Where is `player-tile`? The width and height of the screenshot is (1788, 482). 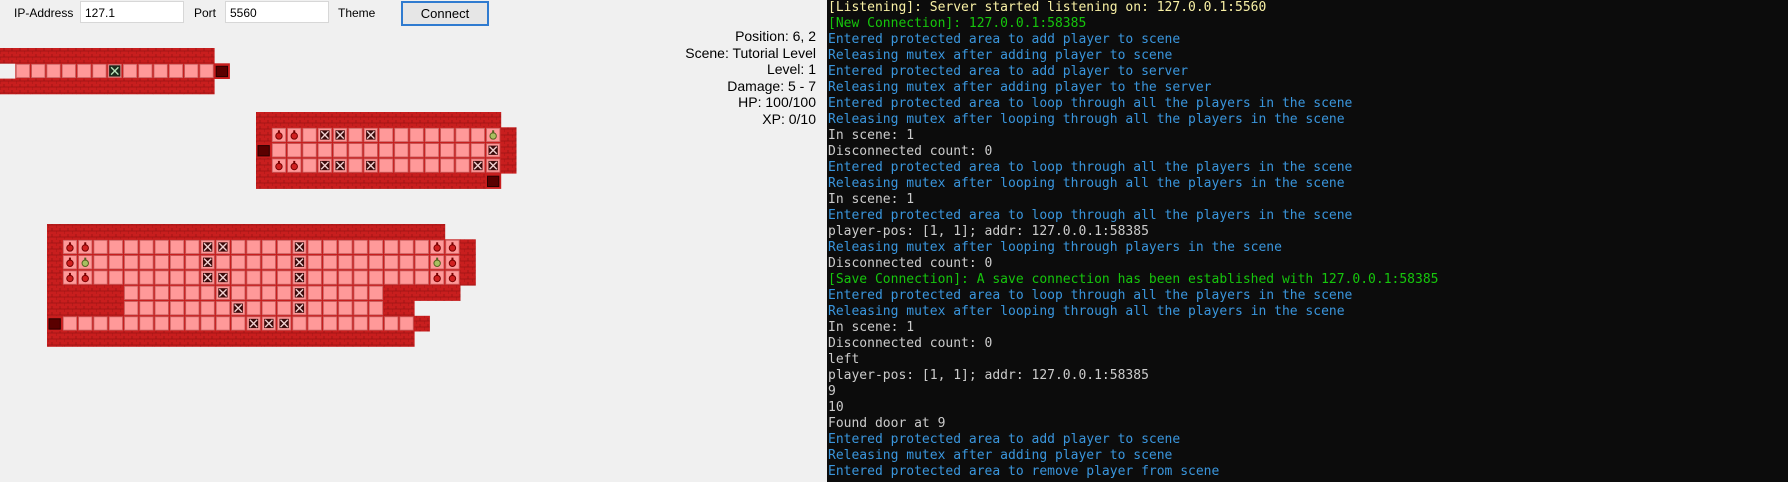
player-tile is located at coordinates (115, 71).